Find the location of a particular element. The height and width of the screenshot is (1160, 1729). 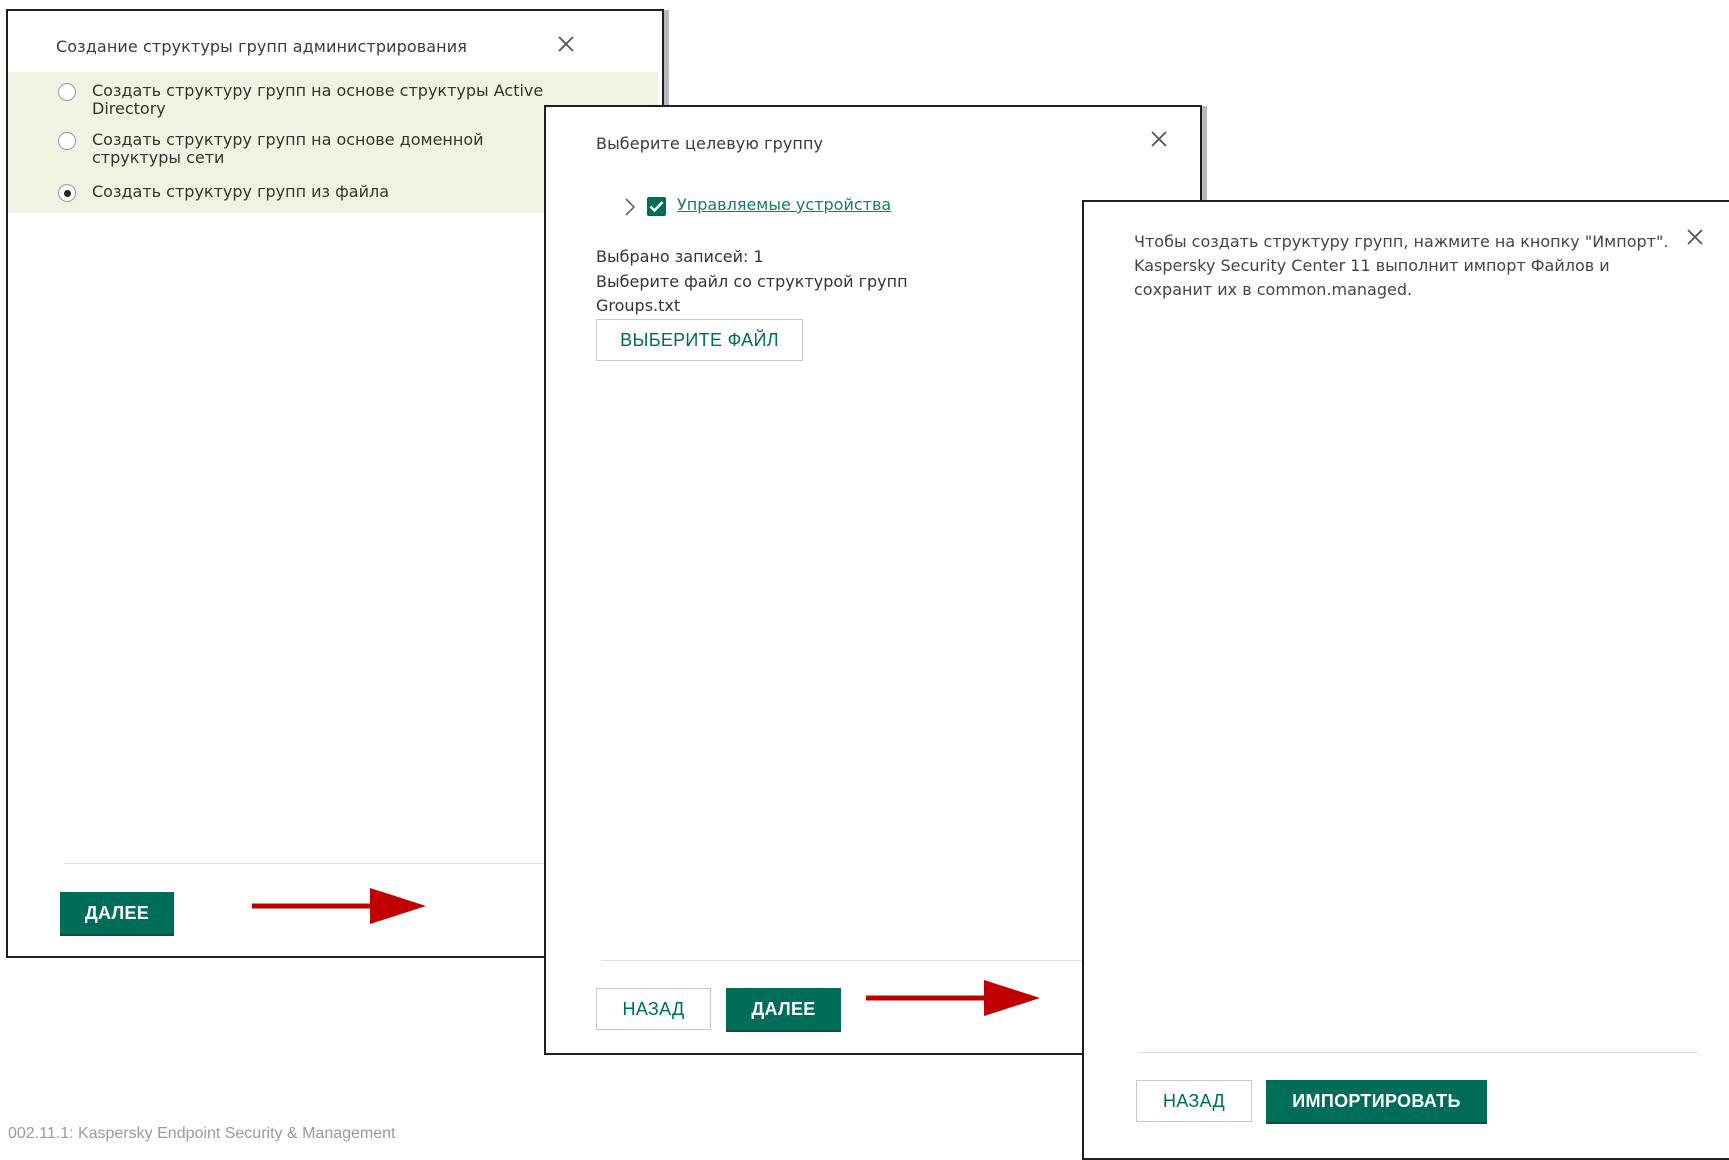

dialog-title: Выберите целевую группу is located at coordinates (710, 143).